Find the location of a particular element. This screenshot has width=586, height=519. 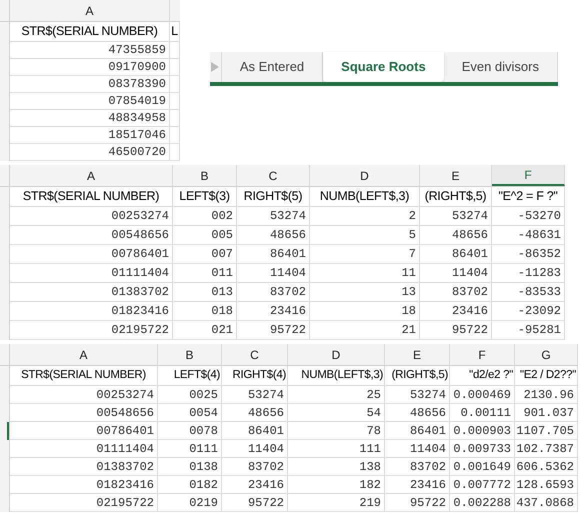

table-cell-text: 018 is located at coordinates (222, 311).